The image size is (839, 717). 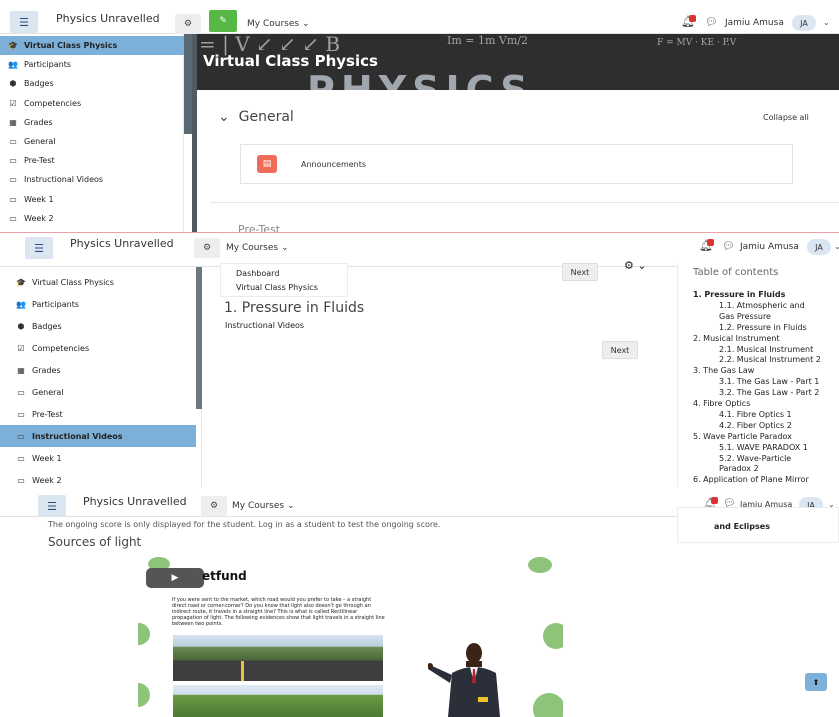 What do you see at coordinates (736, 338) in the screenshot?
I see `toc-item: 2. Musical Instrument` at bounding box center [736, 338].